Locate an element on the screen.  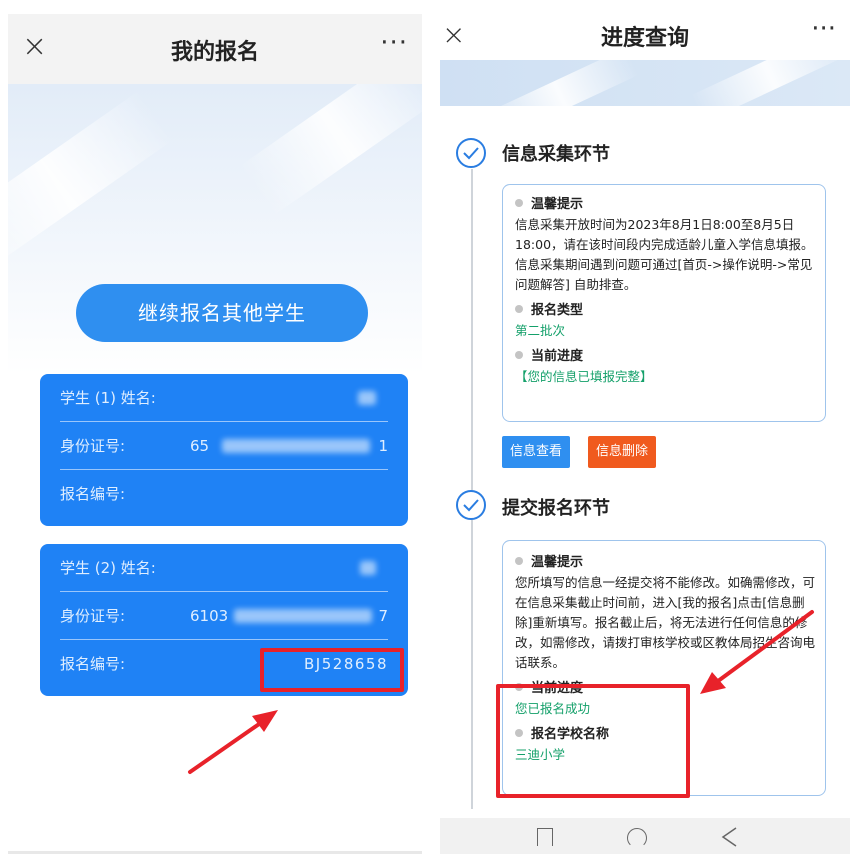
continue-register-button: 继续报名其他学生 is located at coordinates (222, 313).